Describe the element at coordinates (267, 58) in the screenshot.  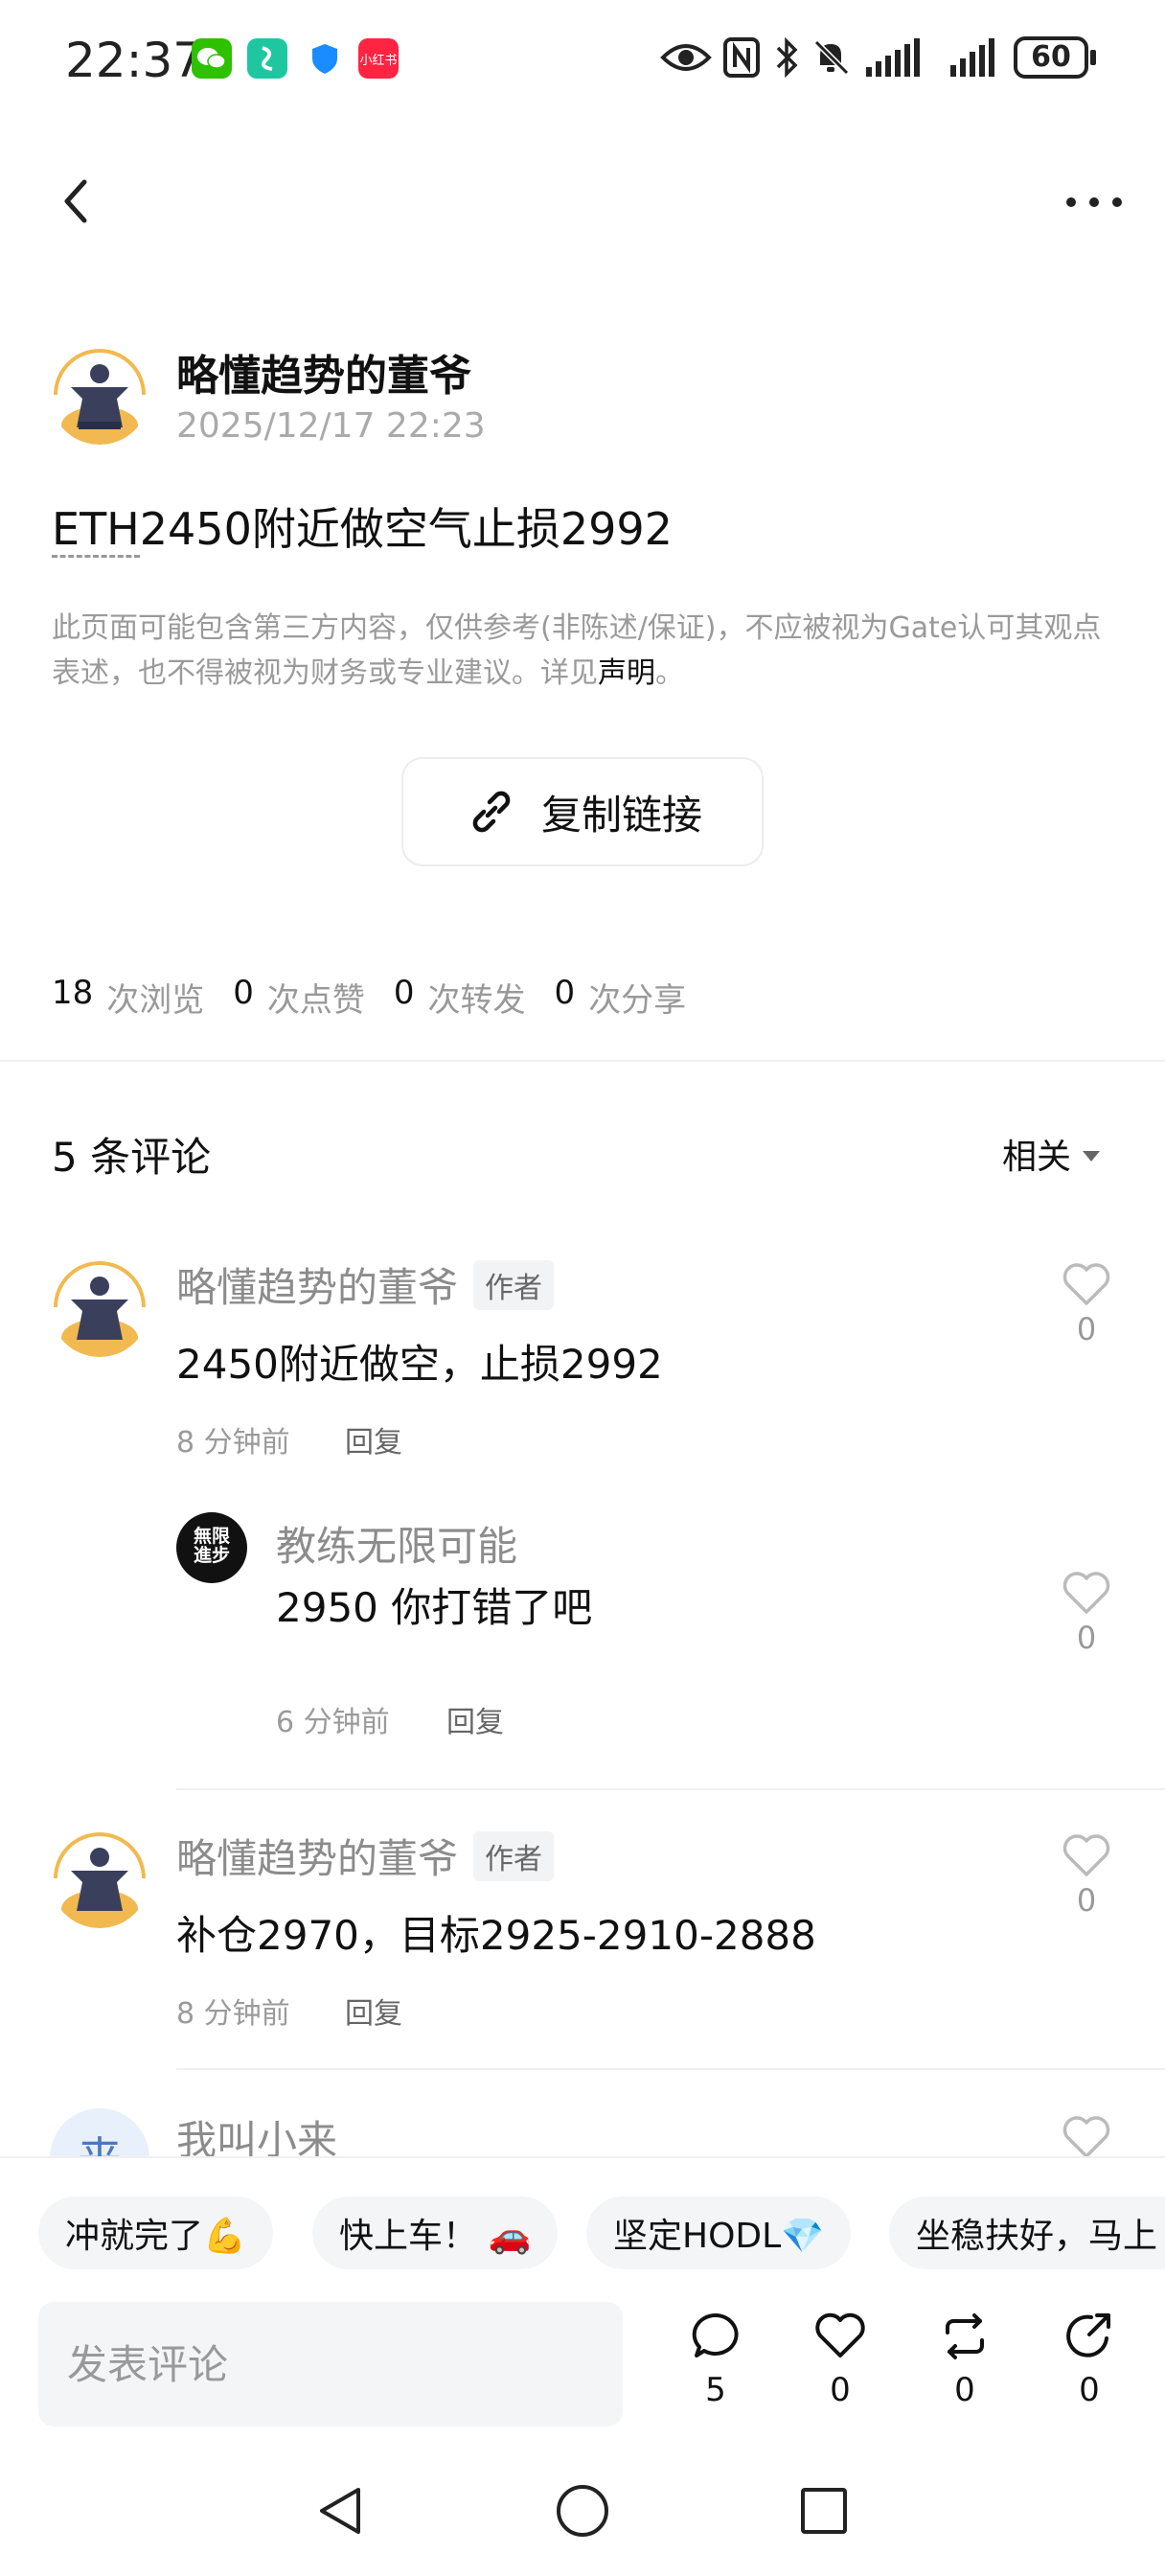
I see `green-app-icon` at that location.